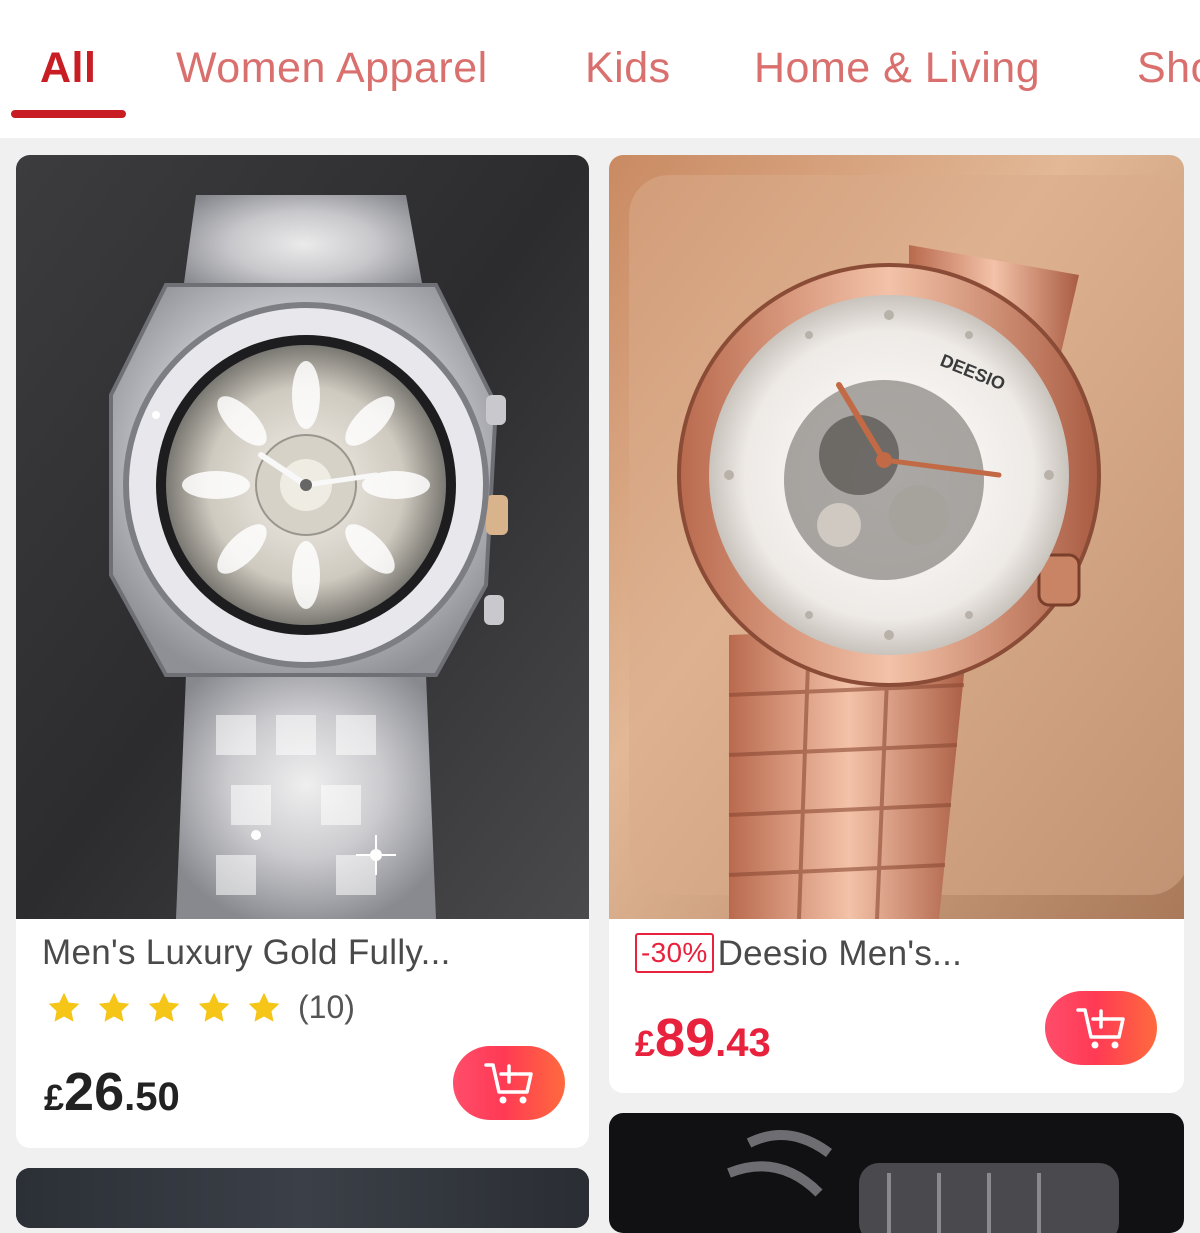  I want to click on price-decimal: .50, so click(152, 1097).